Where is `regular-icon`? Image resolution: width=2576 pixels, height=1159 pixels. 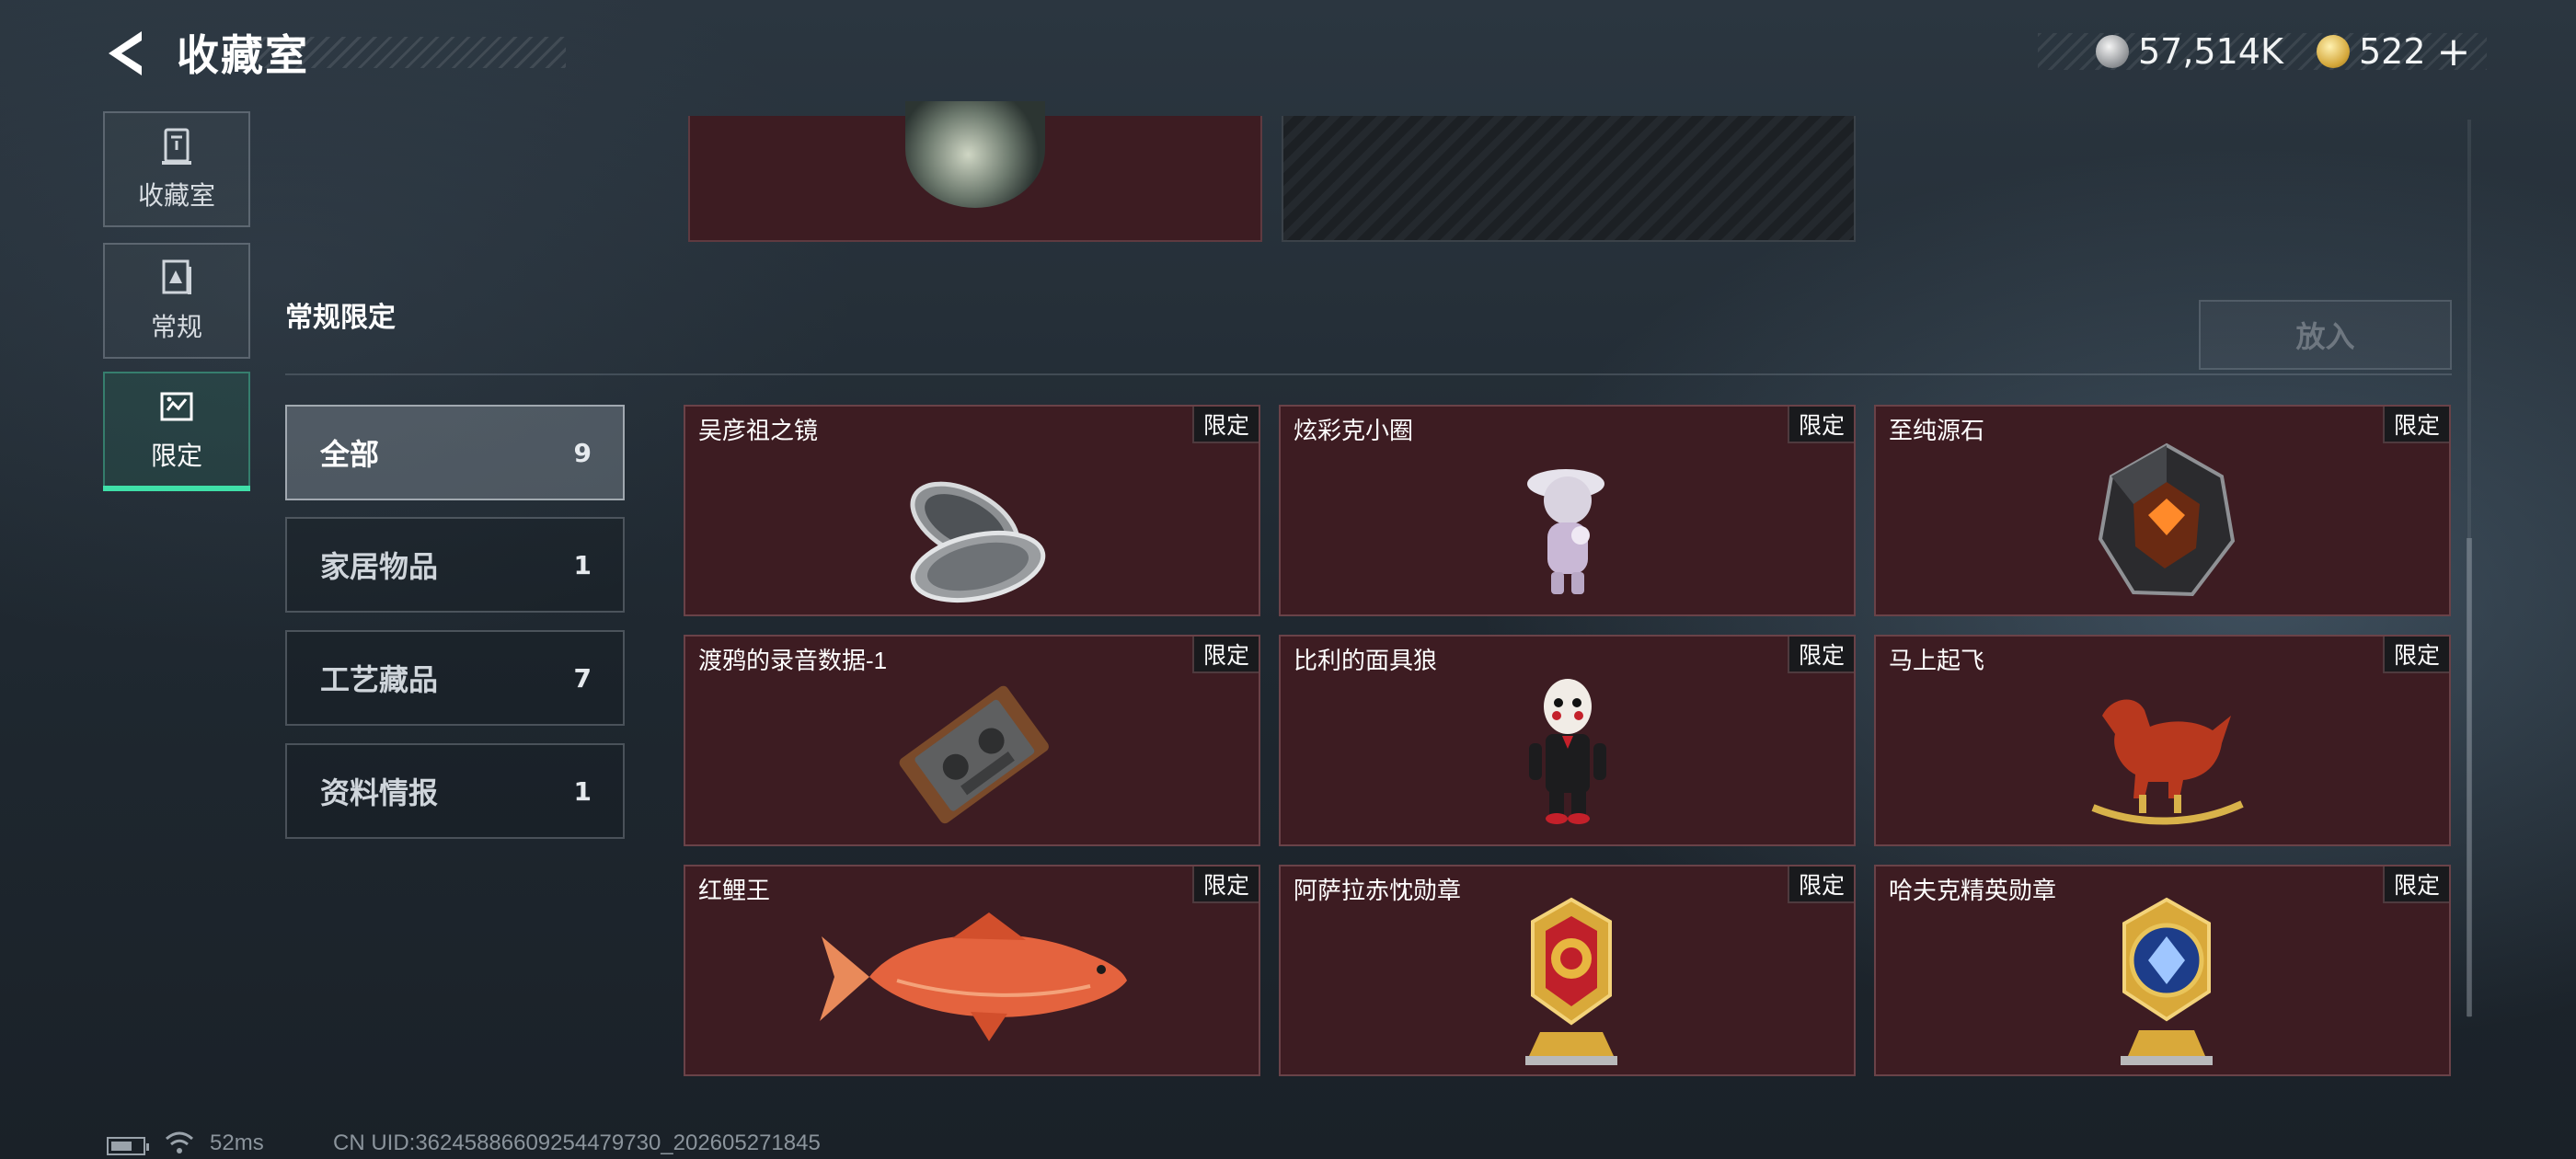 regular-icon is located at coordinates (176, 276).